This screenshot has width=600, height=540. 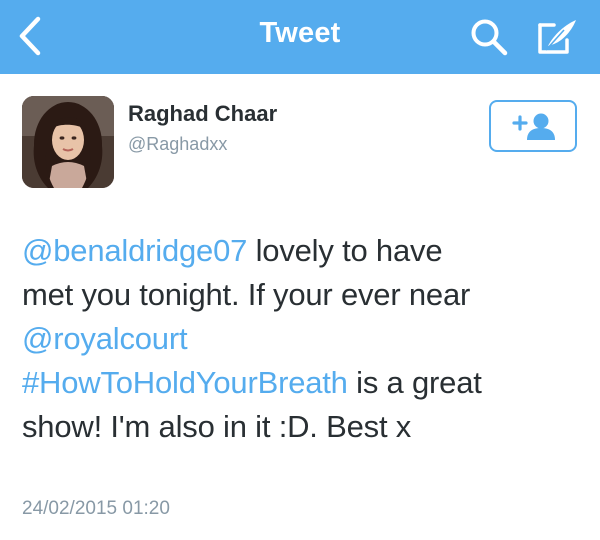 I want to click on tweet-text-segment: lovely to have, so click(x=345, y=250).